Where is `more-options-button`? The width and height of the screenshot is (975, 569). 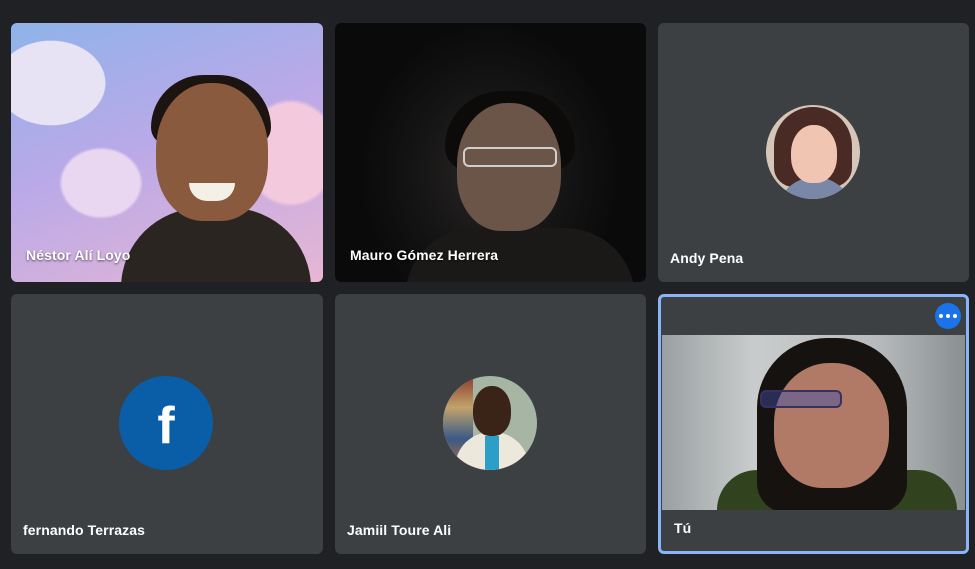
more-options-button is located at coordinates (948, 316).